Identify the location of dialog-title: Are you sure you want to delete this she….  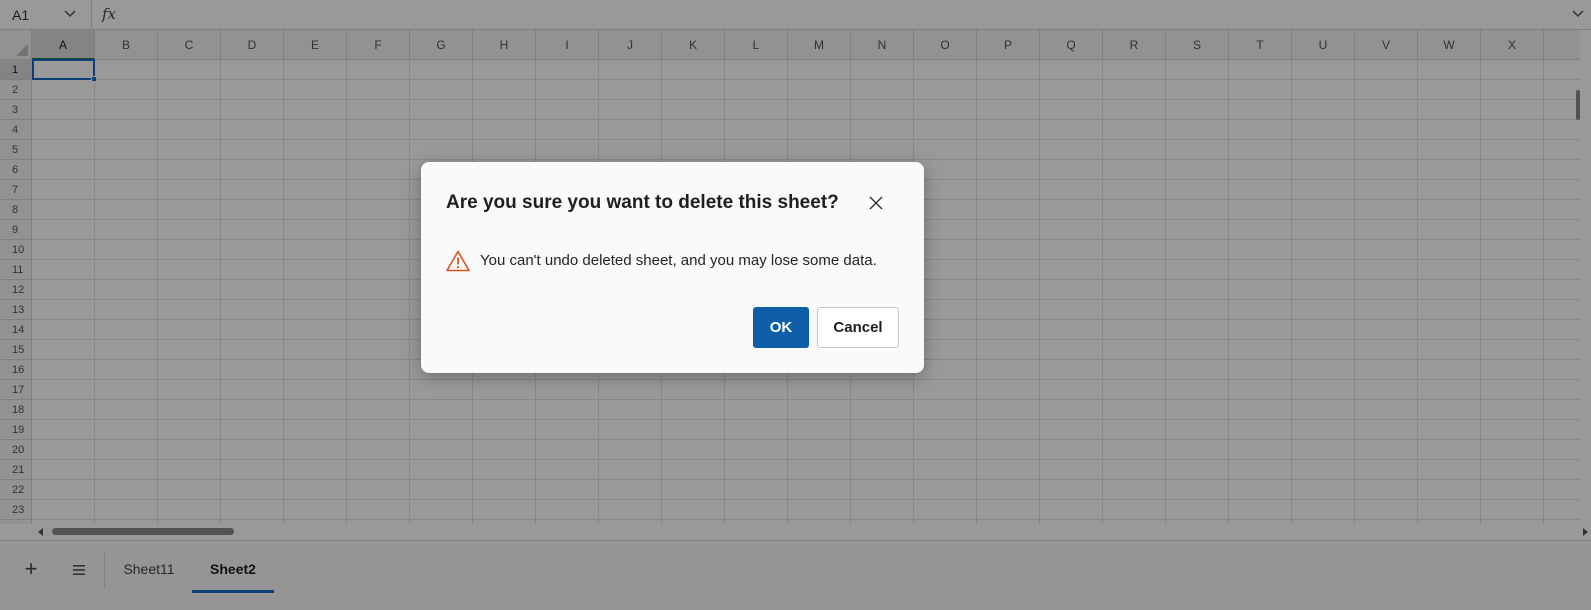
(642, 202).